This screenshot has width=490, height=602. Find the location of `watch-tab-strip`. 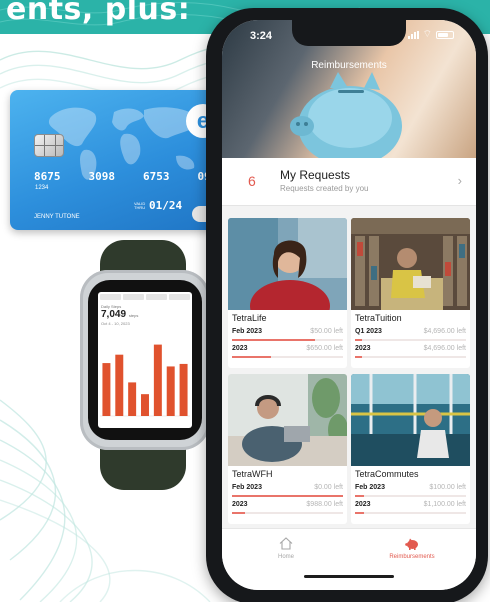

watch-tab-strip is located at coordinates (145, 297).